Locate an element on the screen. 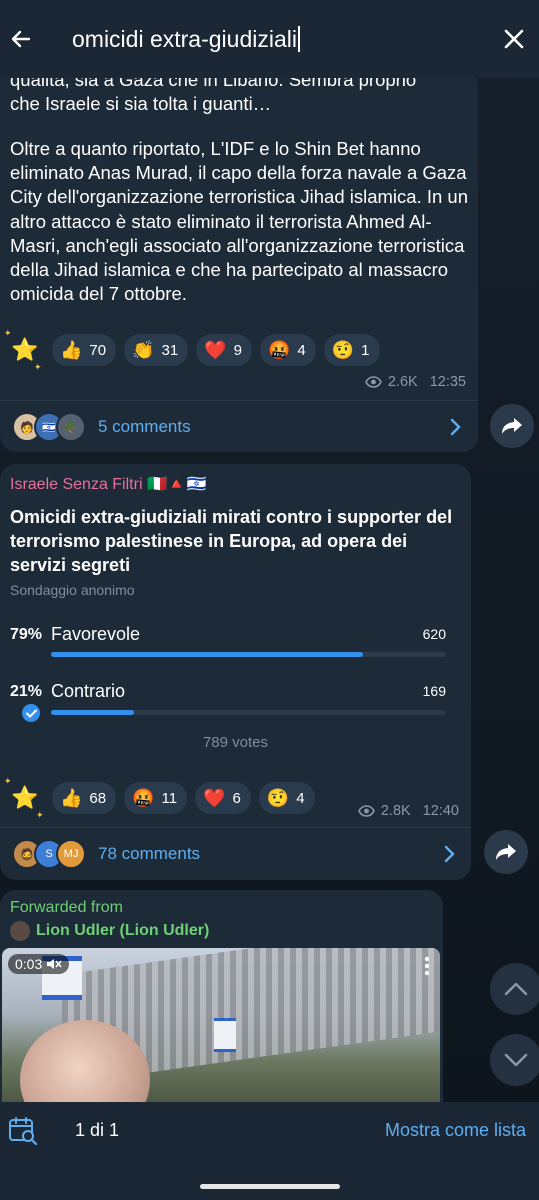 The image size is (539, 1200). calendar-search-icon is located at coordinates (23, 1131).